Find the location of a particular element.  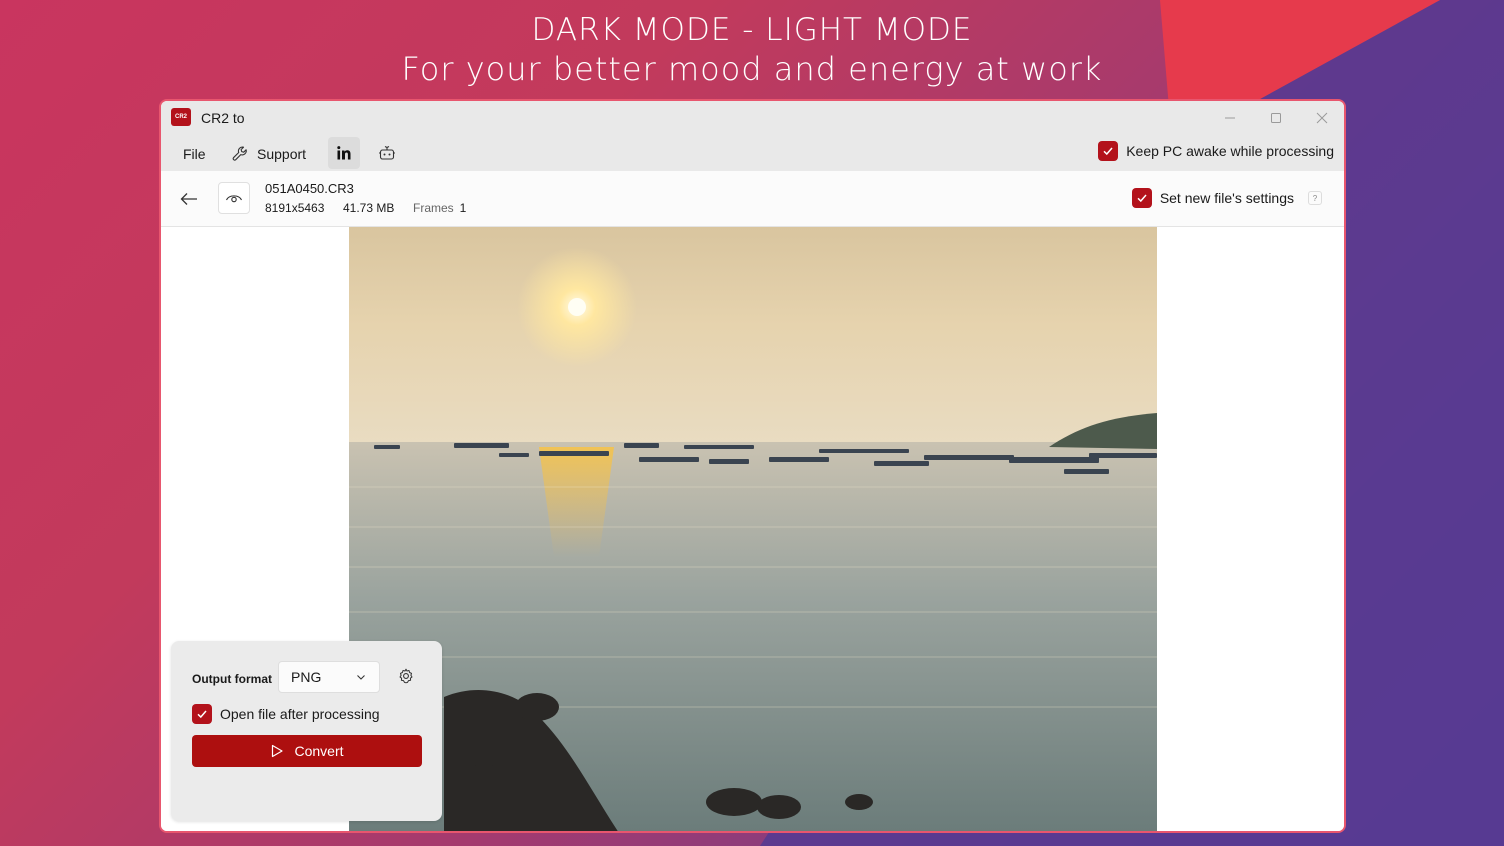

linkedin-button is located at coordinates (344, 153).